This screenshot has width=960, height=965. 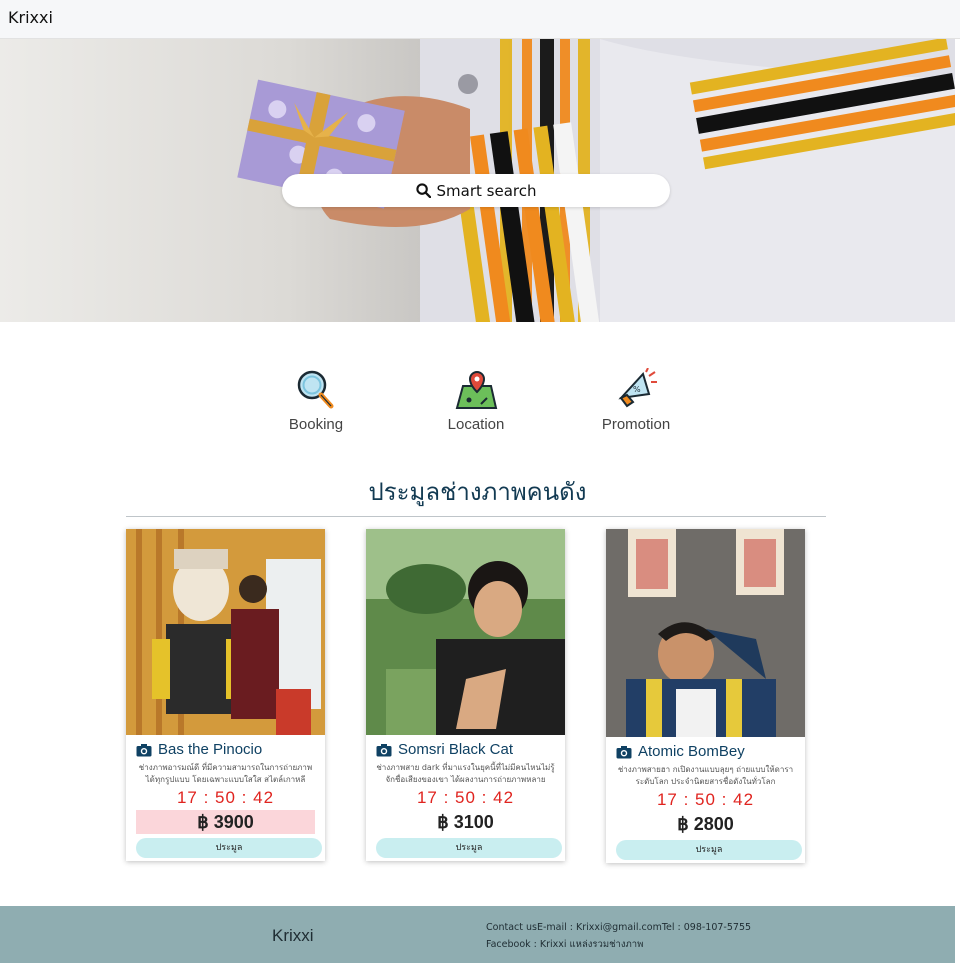 What do you see at coordinates (476, 516) in the screenshot?
I see `section-divider` at bounding box center [476, 516].